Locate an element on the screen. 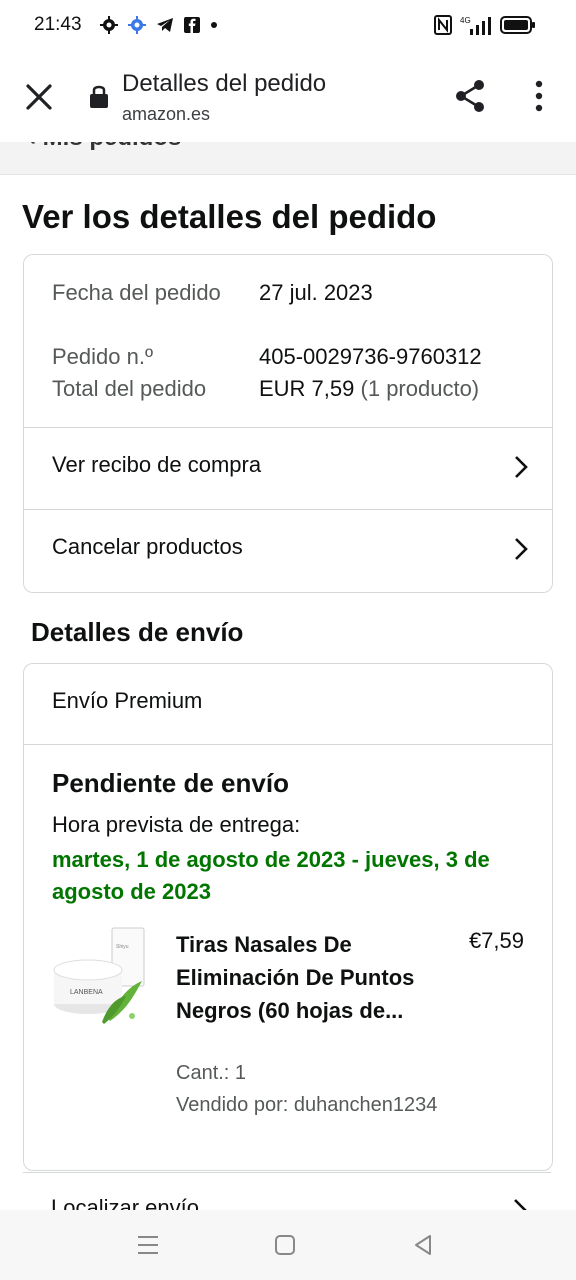  lock-icon is located at coordinates (99, 96).